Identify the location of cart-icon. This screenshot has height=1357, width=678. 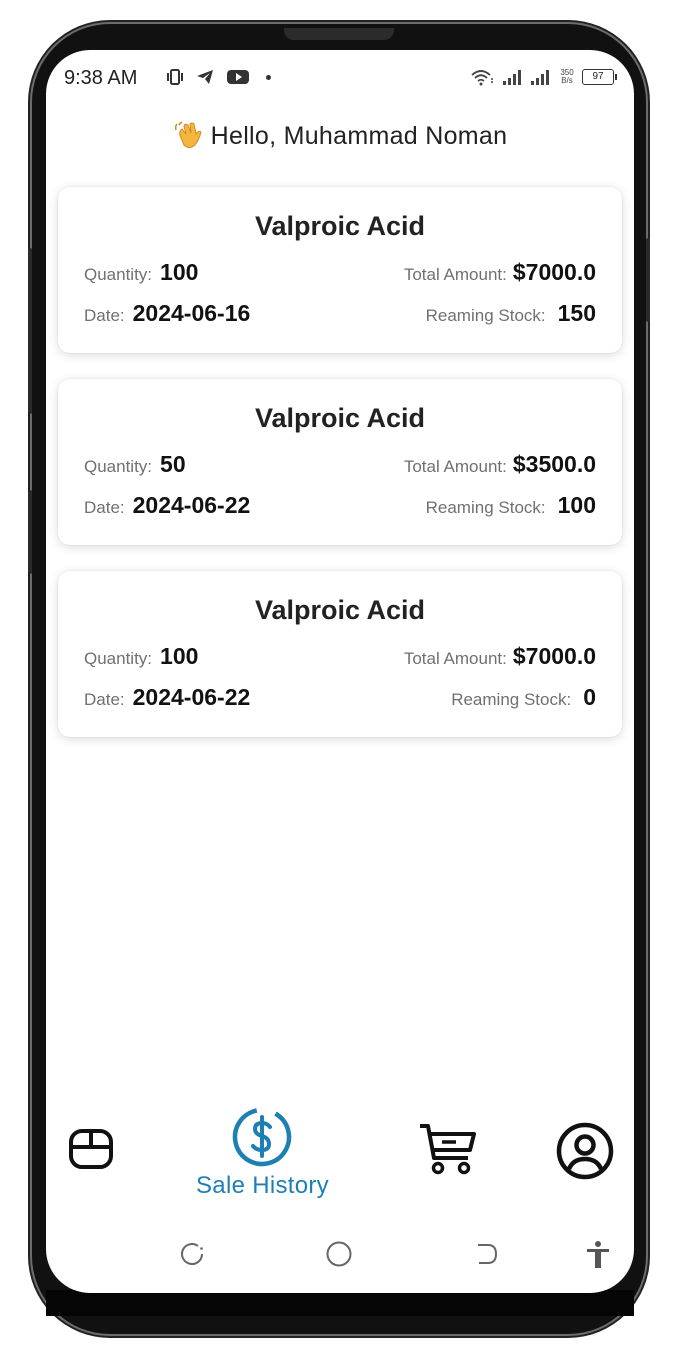
(448, 1149).